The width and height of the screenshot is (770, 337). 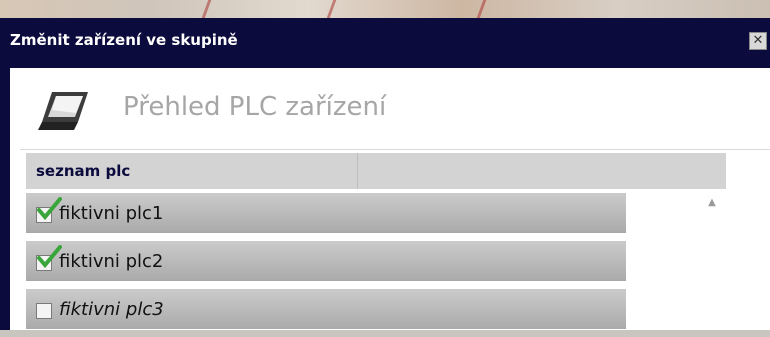 What do you see at coordinates (326, 261) in the screenshot?
I see `list-item: fiktivni plc2` at bounding box center [326, 261].